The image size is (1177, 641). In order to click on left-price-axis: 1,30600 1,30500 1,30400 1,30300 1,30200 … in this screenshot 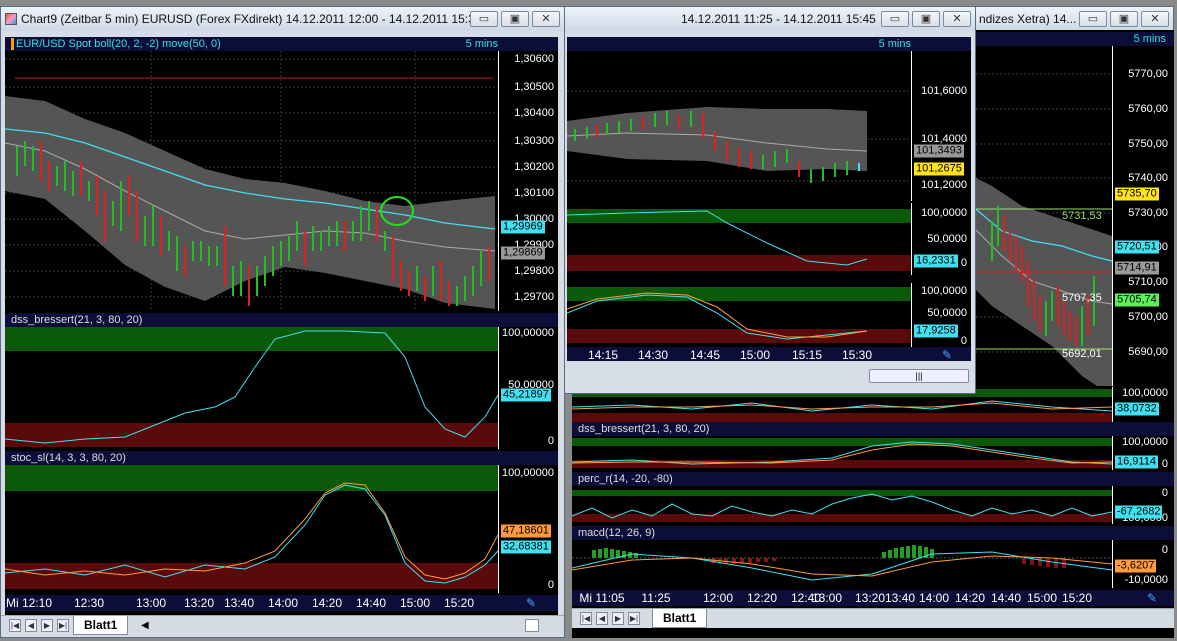, I will do `click(528, 181)`.